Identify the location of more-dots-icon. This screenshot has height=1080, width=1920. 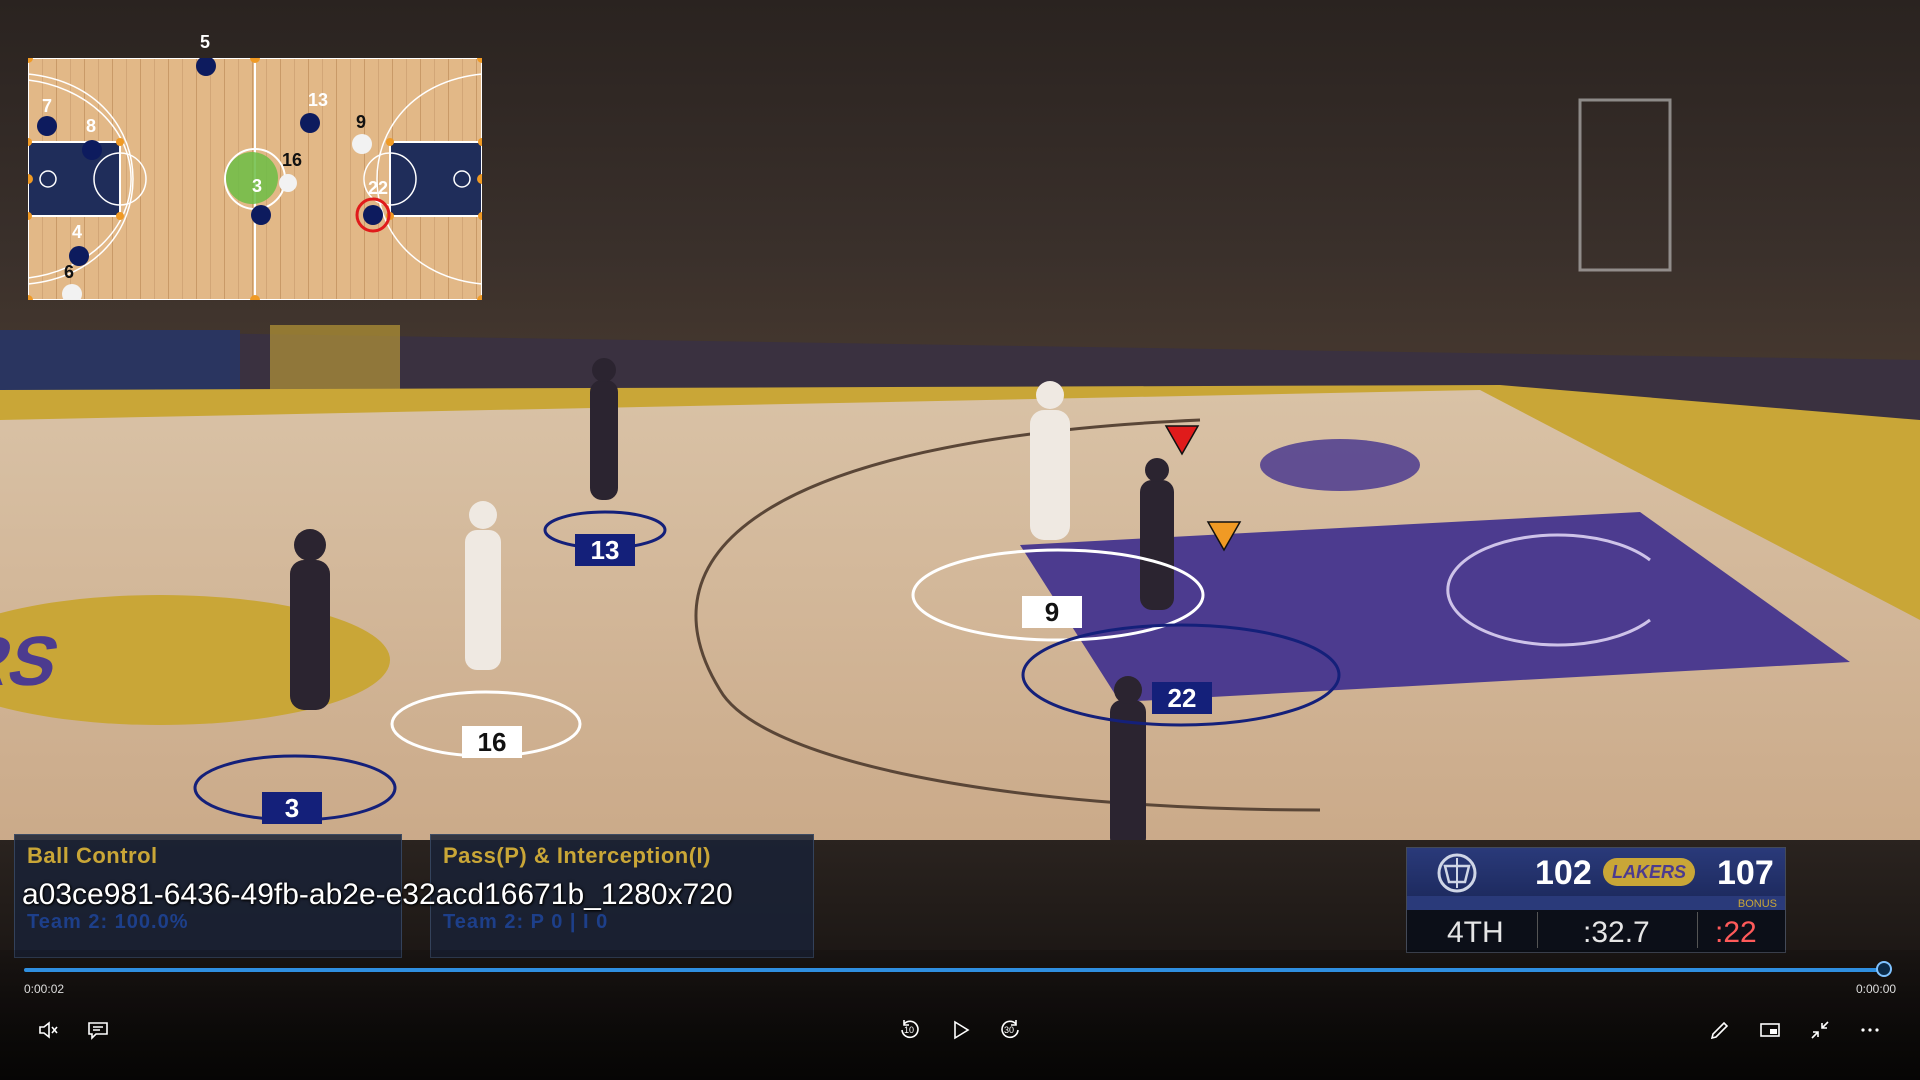
(1870, 1030).